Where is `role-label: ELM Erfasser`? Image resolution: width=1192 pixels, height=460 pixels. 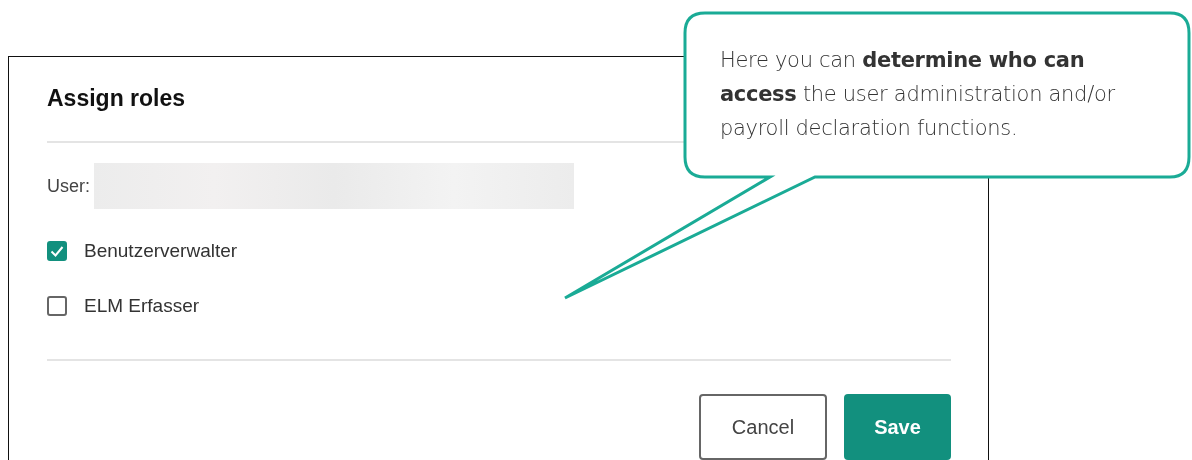
role-label: ELM Erfasser is located at coordinates (142, 305).